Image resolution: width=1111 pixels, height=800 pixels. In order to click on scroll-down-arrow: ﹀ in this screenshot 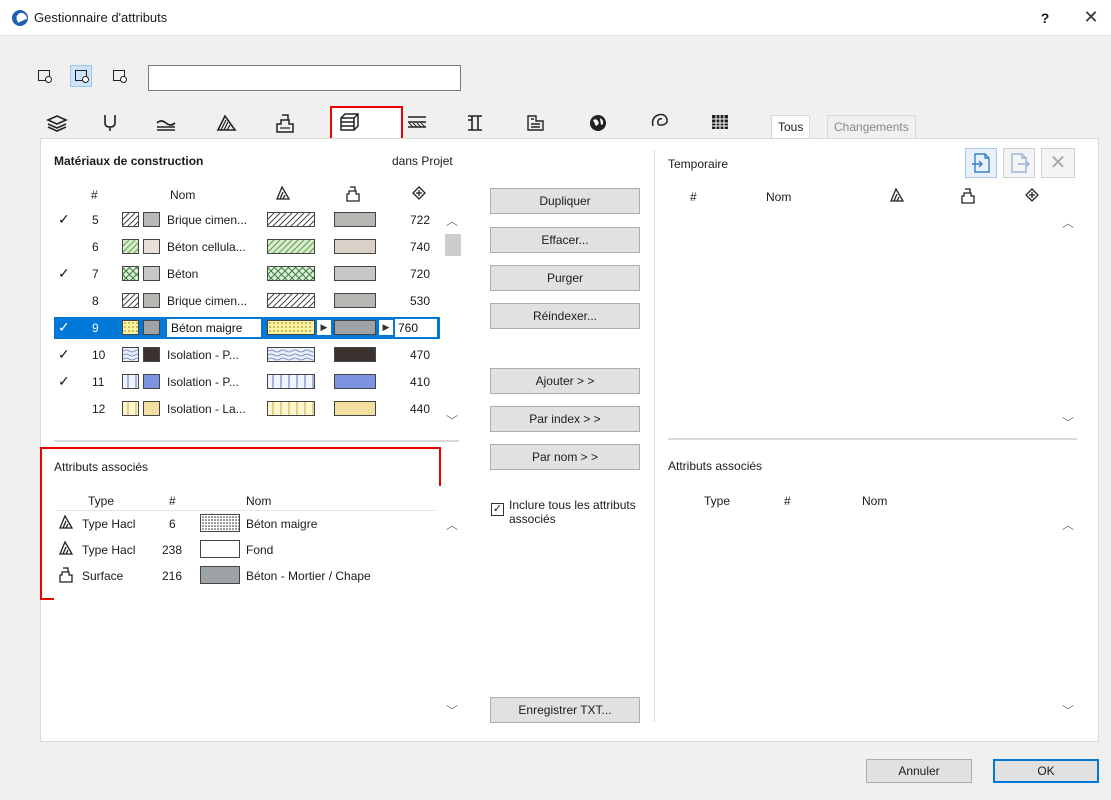, I will do `click(452, 420)`.